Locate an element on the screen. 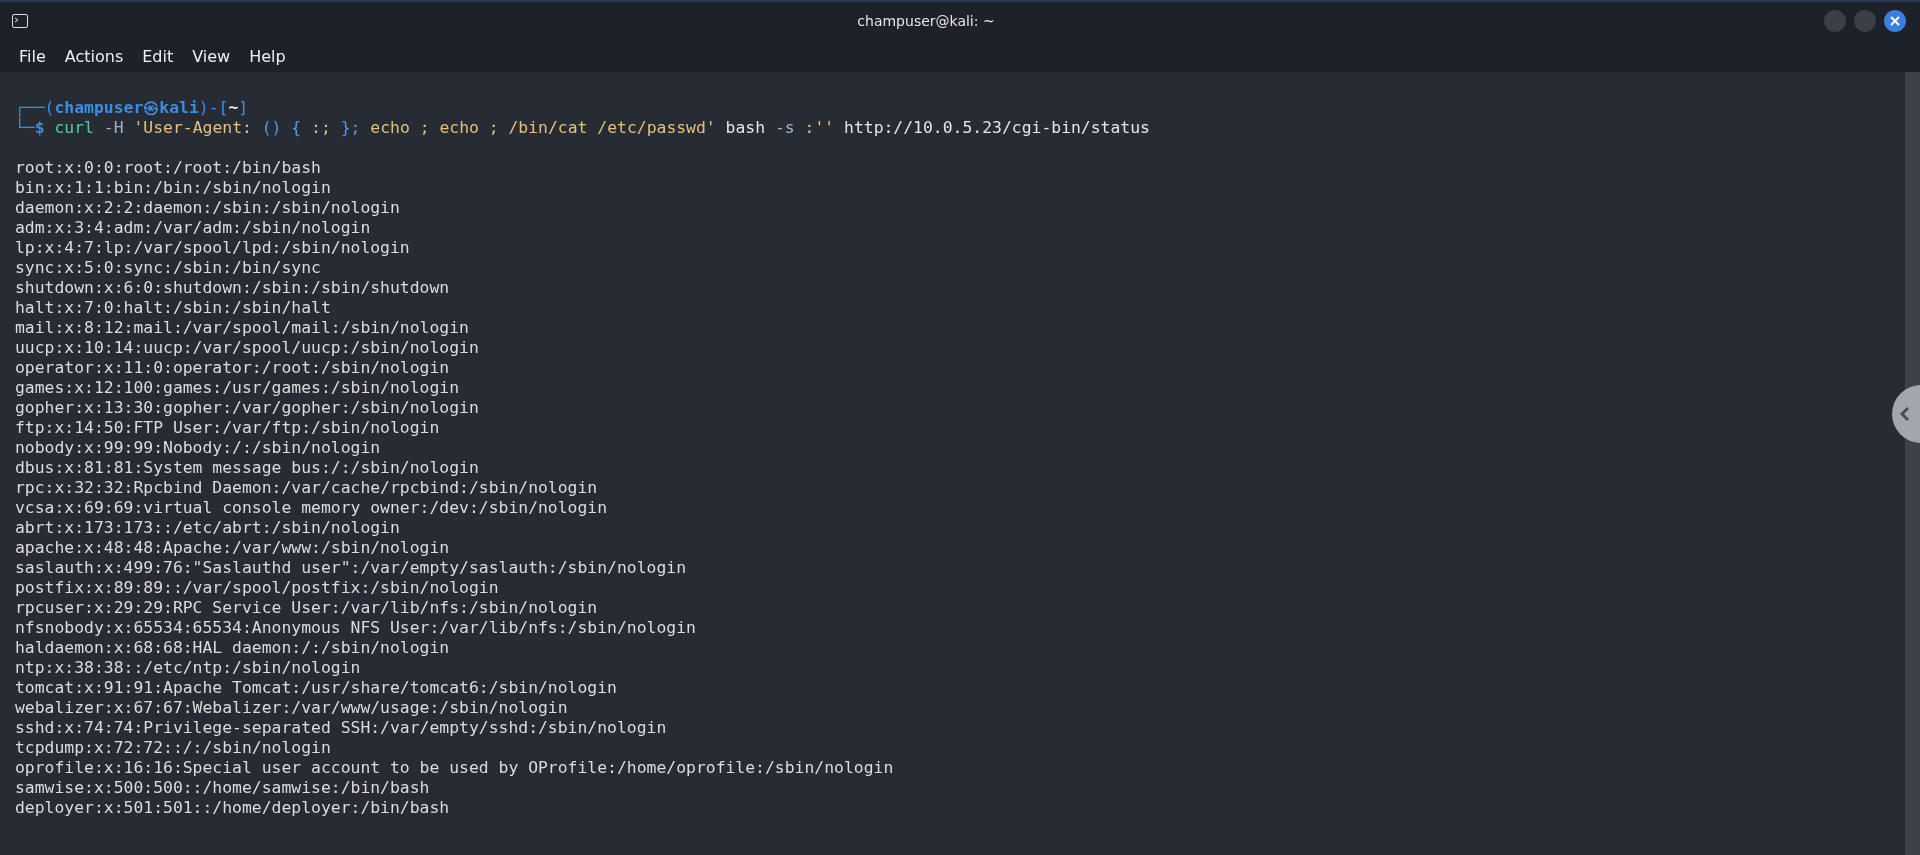 This screenshot has width=1920, height=855. menu-item: Help is located at coordinates (267, 56).